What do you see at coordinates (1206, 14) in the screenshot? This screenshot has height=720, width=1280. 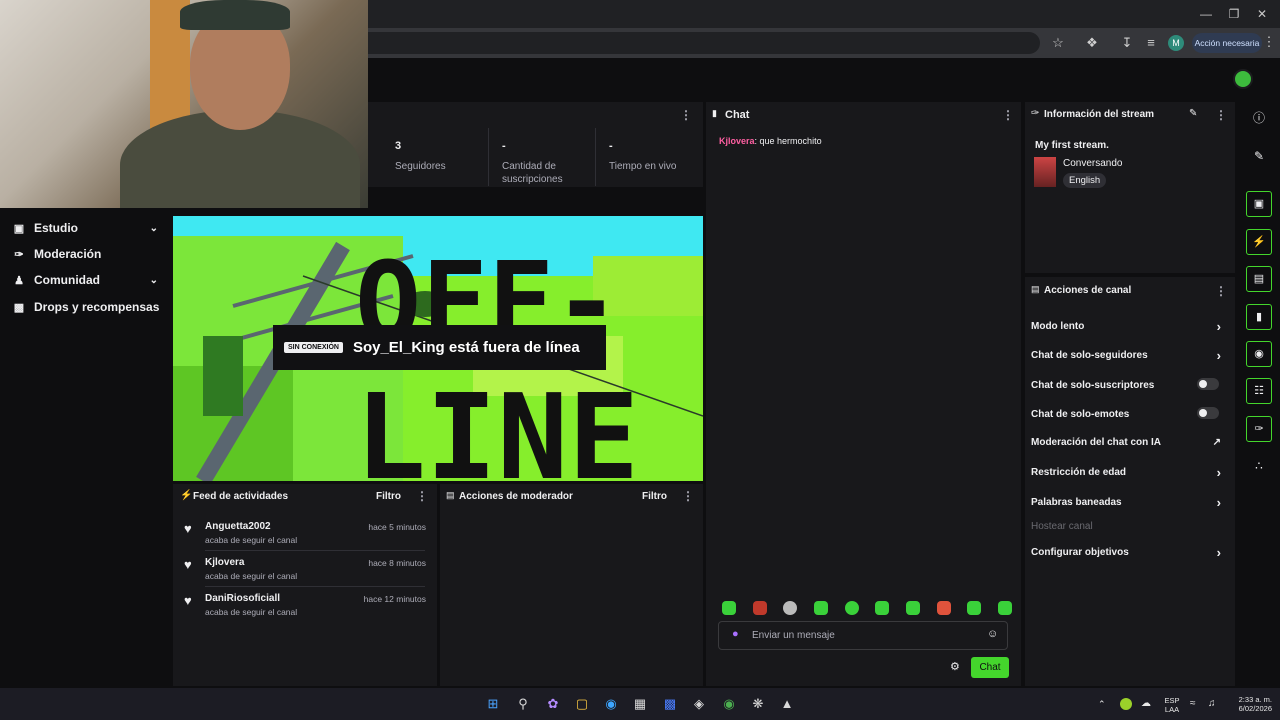 I see `minimize-icon: —` at bounding box center [1206, 14].